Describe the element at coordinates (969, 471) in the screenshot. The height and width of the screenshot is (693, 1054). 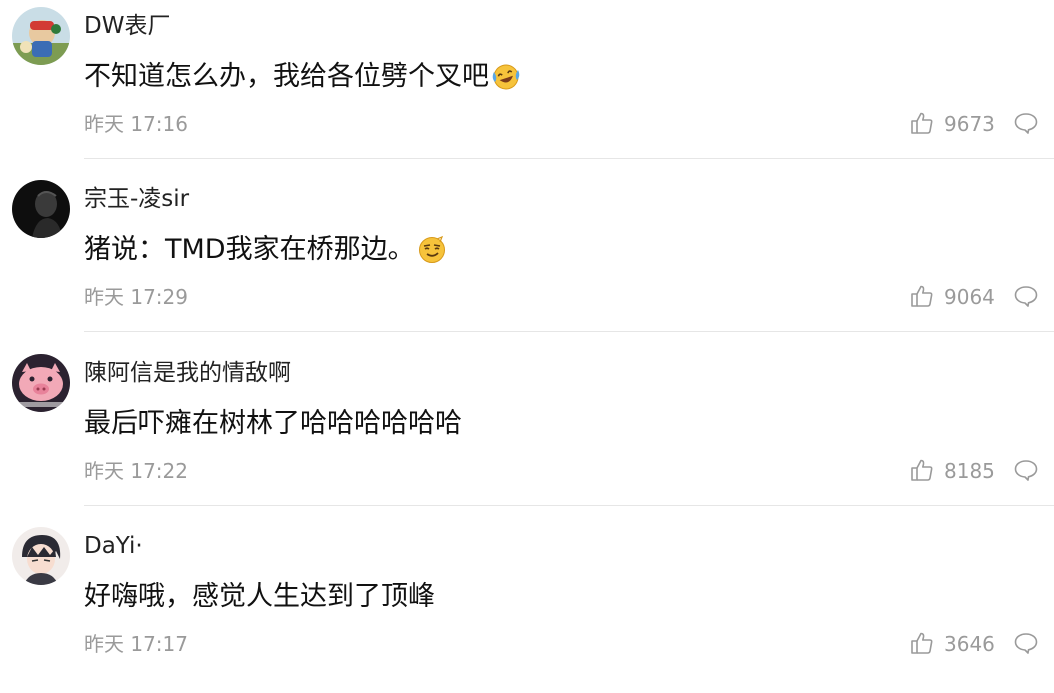
I see `like-count: 8185` at that location.